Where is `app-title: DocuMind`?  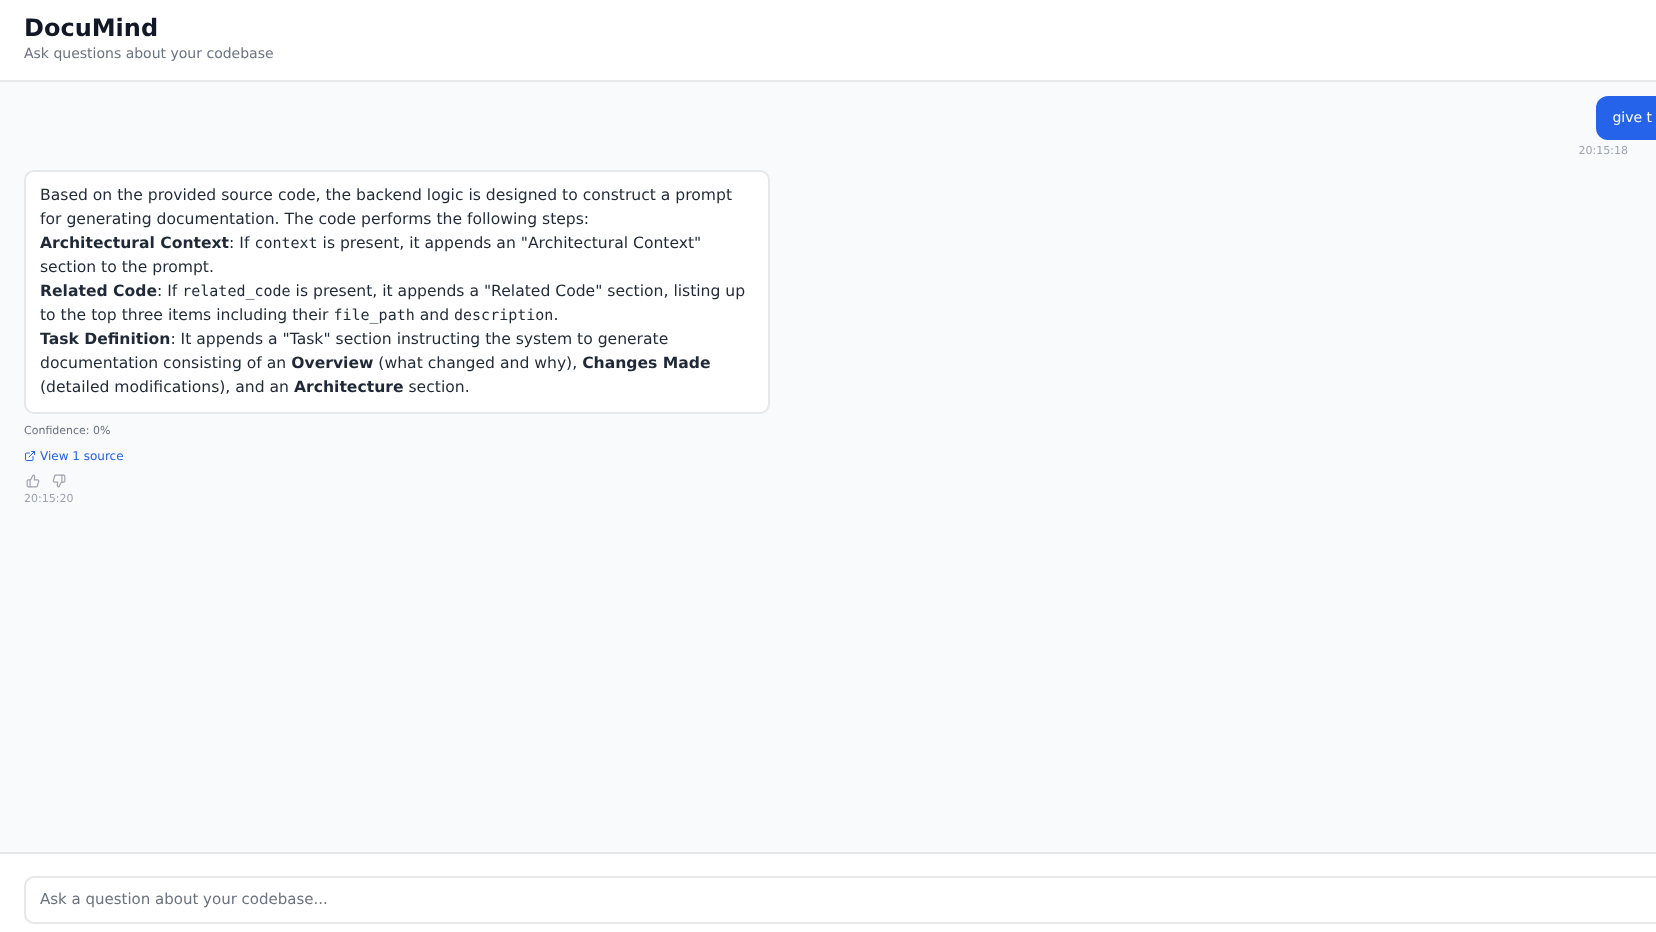 app-title: DocuMind is located at coordinates (91, 29).